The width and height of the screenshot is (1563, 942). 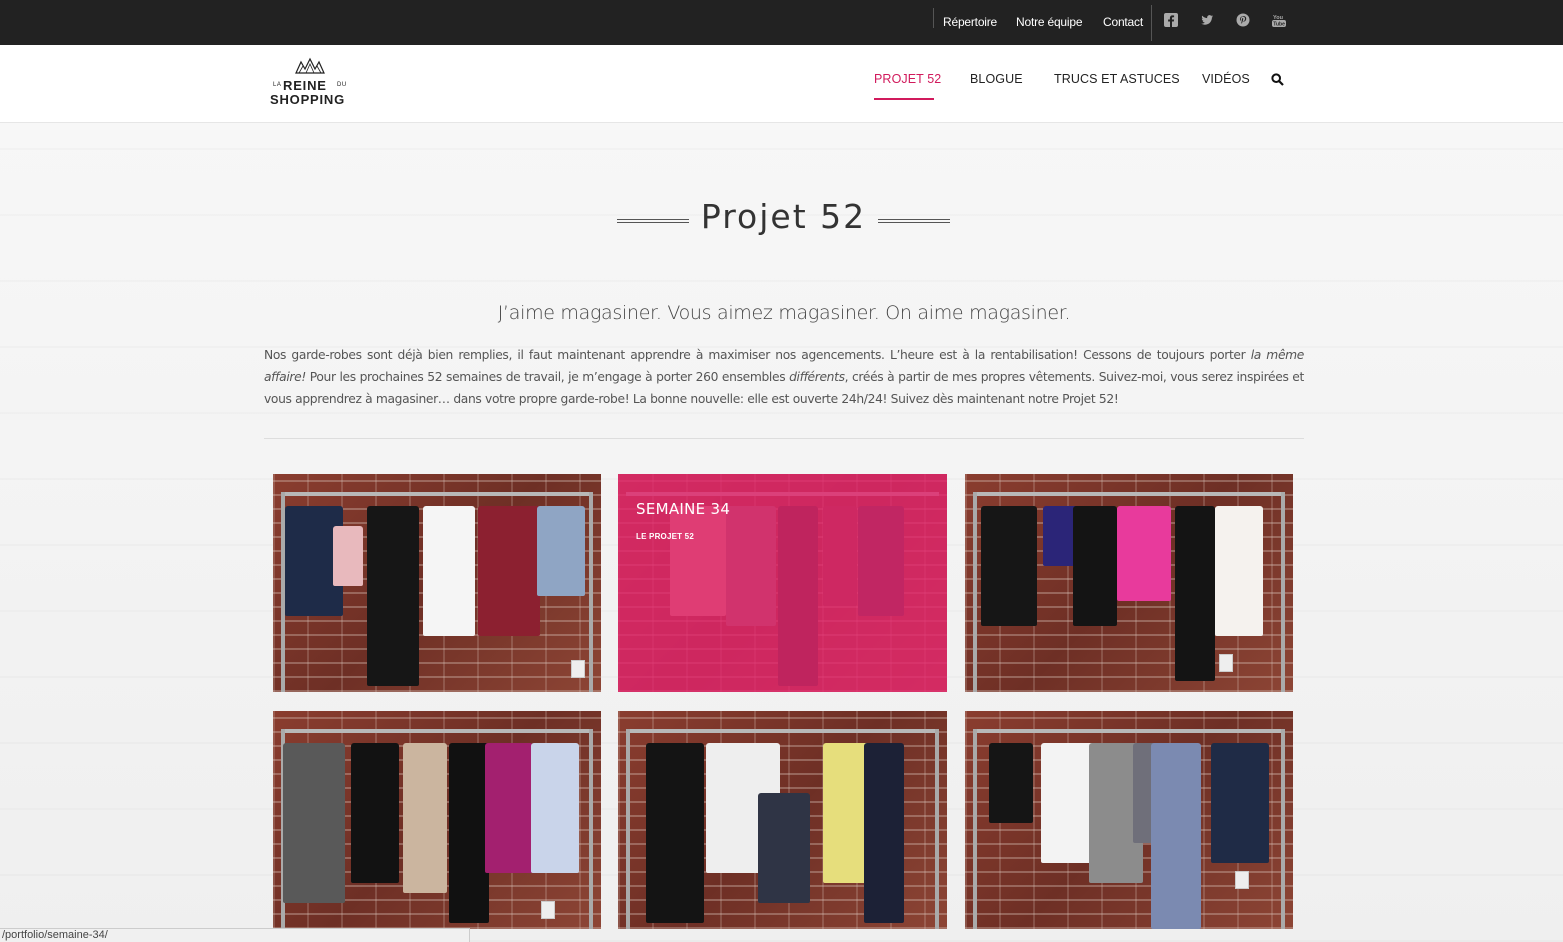 What do you see at coordinates (308, 99) in the screenshot?
I see `logo-shopping: SHOPPING` at bounding box center [308, 99].